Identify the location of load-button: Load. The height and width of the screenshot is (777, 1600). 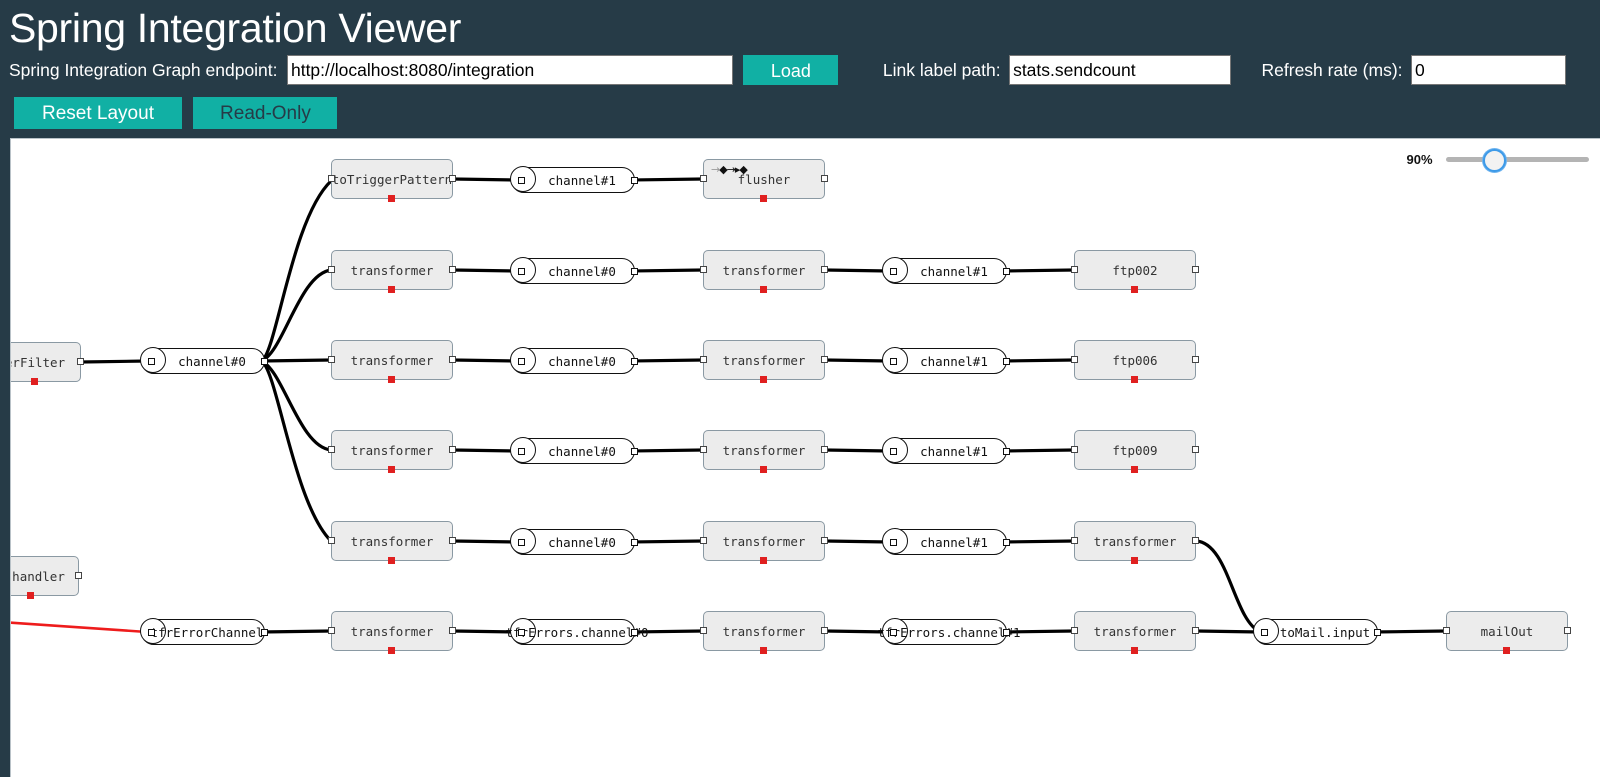
(791, 70).